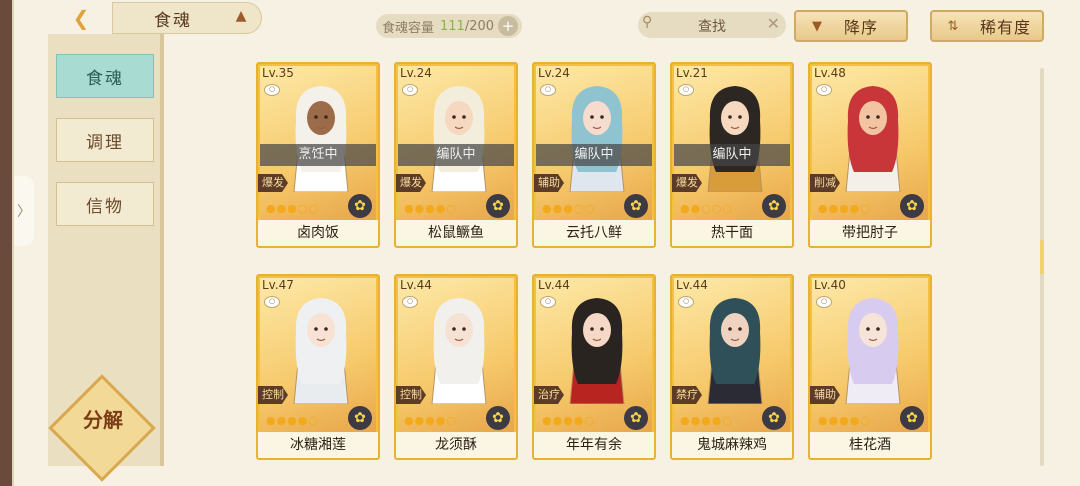  I want to click on food-soul-card: Lv.24 ○ 编队中 辅助 ●●●○○ ✿ 云托八鲜, so click(594, 155).